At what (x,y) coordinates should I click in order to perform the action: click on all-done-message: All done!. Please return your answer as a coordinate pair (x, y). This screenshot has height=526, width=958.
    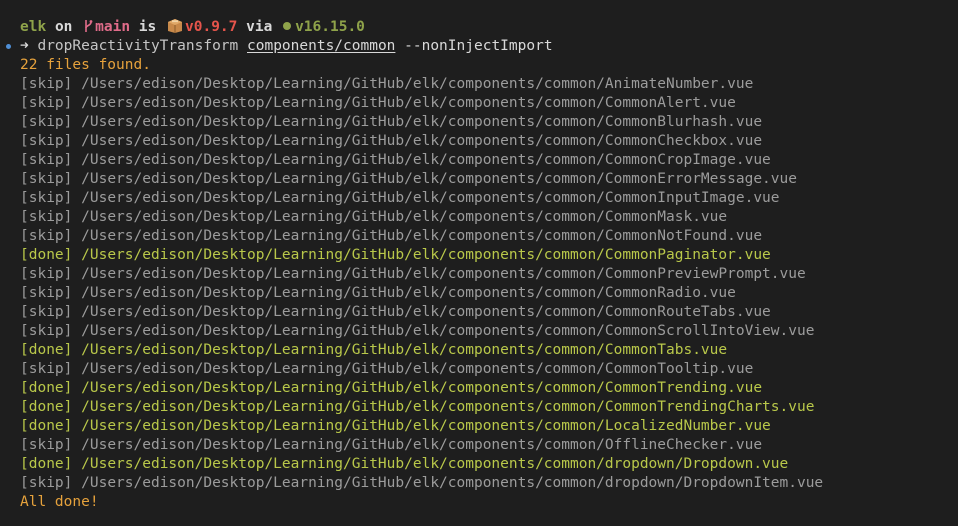
    Looking at the image, I should click on (59, 502).